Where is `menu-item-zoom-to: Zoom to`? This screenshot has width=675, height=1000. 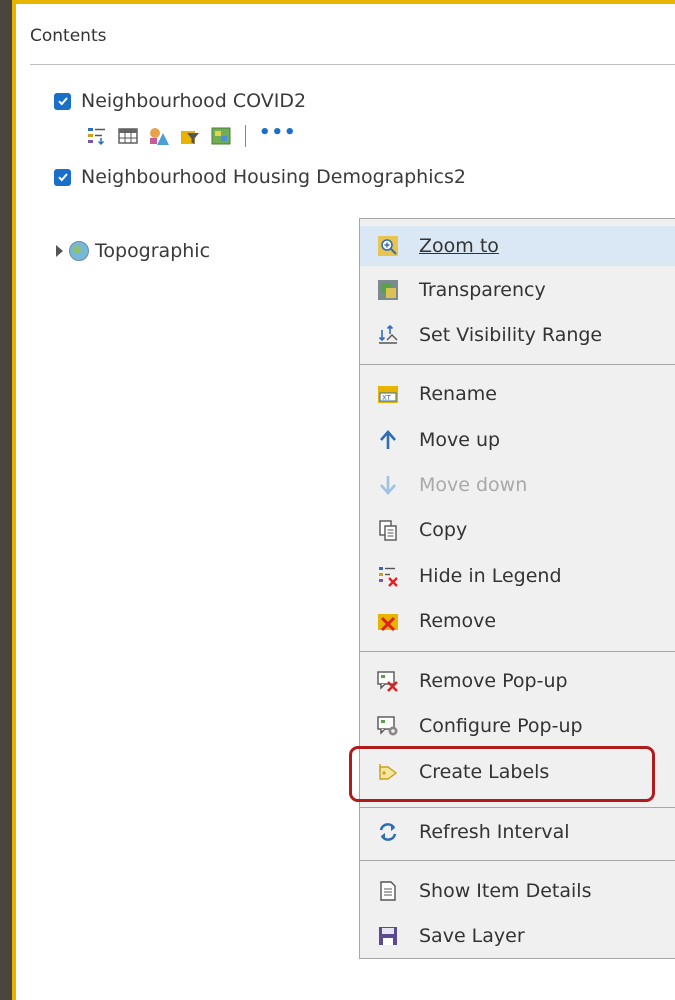 menu-item-zoom-to: Zoom to is located at coordinates (517, 246).